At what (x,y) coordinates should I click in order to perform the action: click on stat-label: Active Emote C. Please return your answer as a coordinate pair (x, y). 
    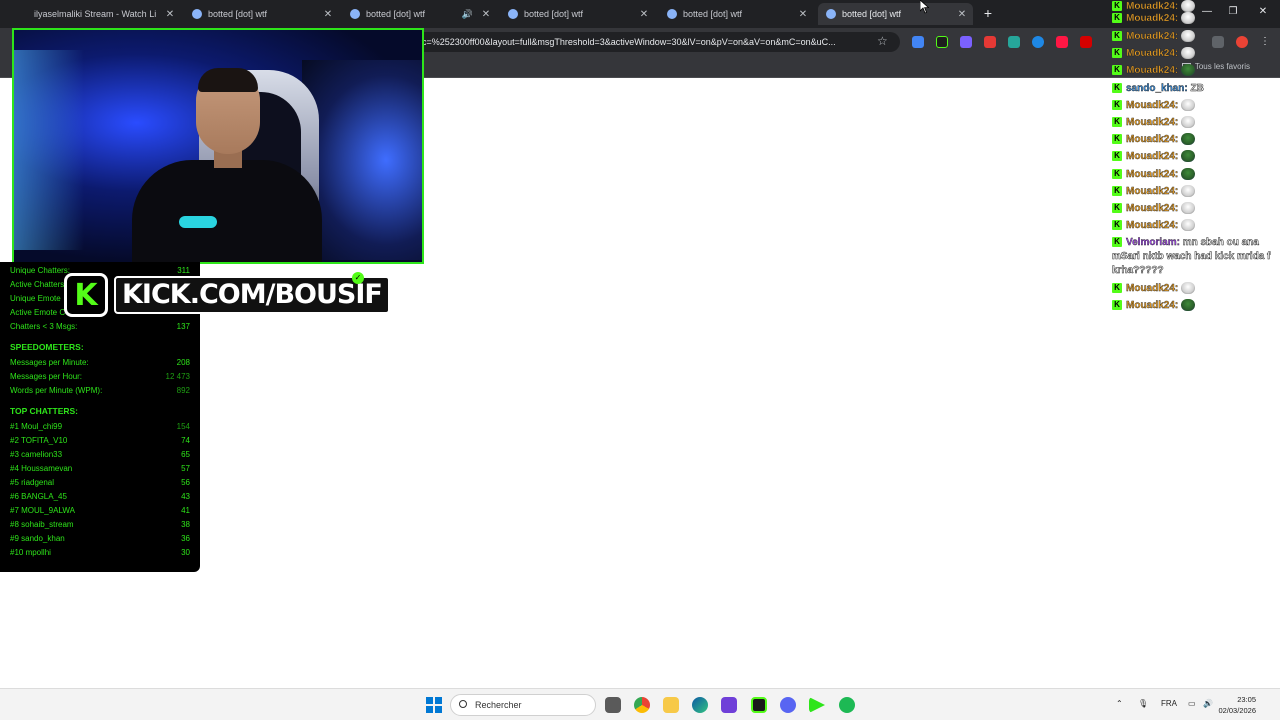
    Looking at the image, I should click on (38, 312).